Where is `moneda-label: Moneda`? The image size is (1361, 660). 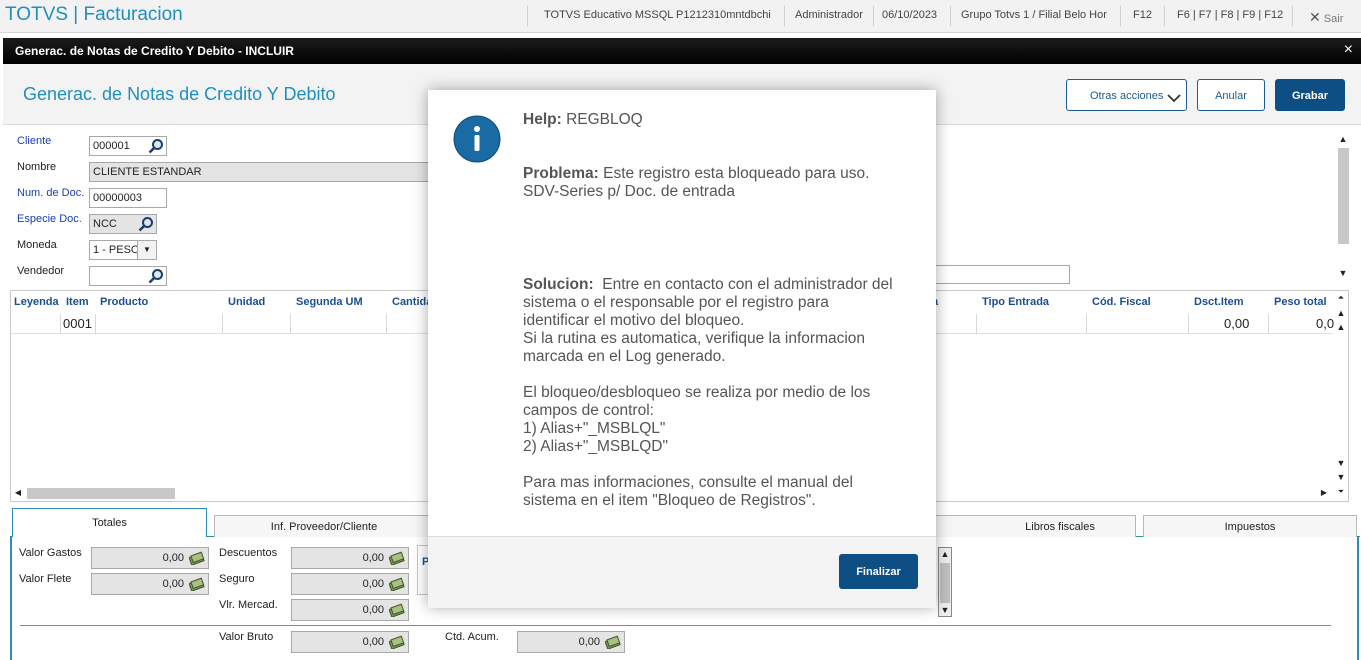 moneda-label: Moneda is located at coordinates (37, 245).